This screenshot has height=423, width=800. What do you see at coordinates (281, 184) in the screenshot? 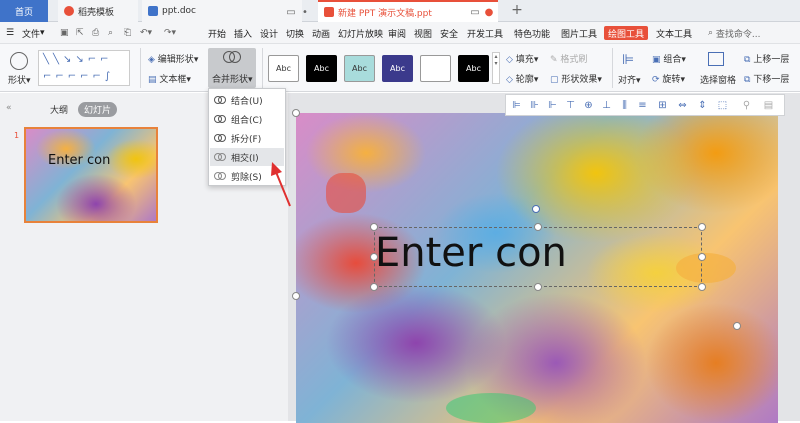
I see `annotation-arrow` at bounding box center [281, 184].